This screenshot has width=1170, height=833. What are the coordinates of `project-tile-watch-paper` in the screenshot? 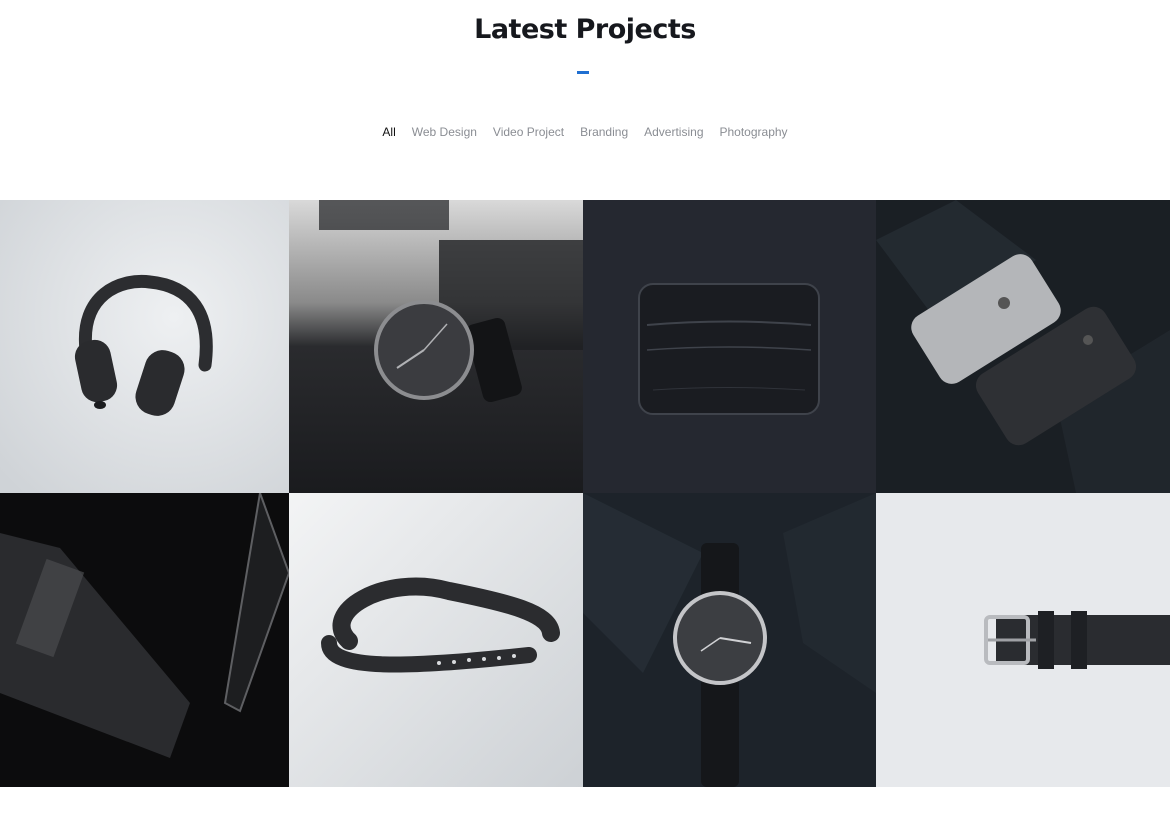 It's located at (729, 640).